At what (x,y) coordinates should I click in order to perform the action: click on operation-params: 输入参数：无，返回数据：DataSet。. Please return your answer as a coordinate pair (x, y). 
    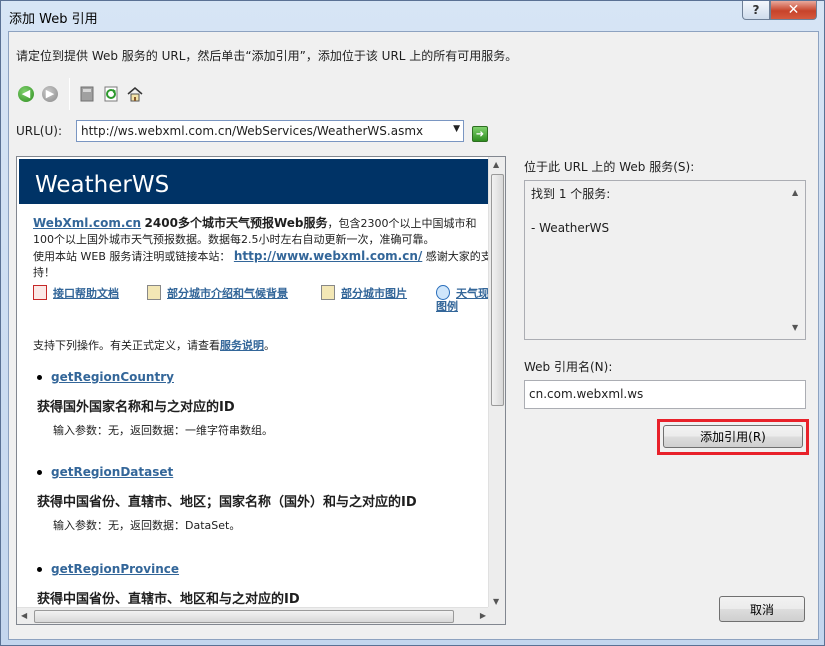
    Looking at the image, I should click on (147, 525).